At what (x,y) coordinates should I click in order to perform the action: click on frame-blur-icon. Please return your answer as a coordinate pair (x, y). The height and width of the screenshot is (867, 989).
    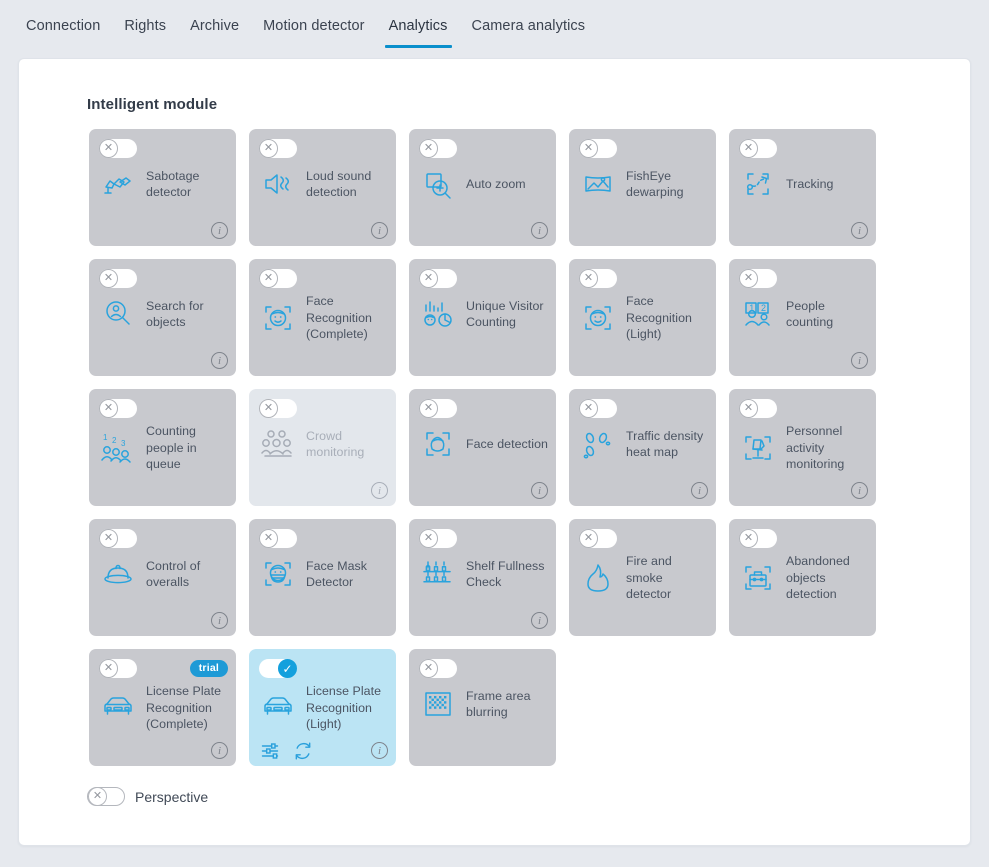
    Looking at the image, I should click on (438, 704).